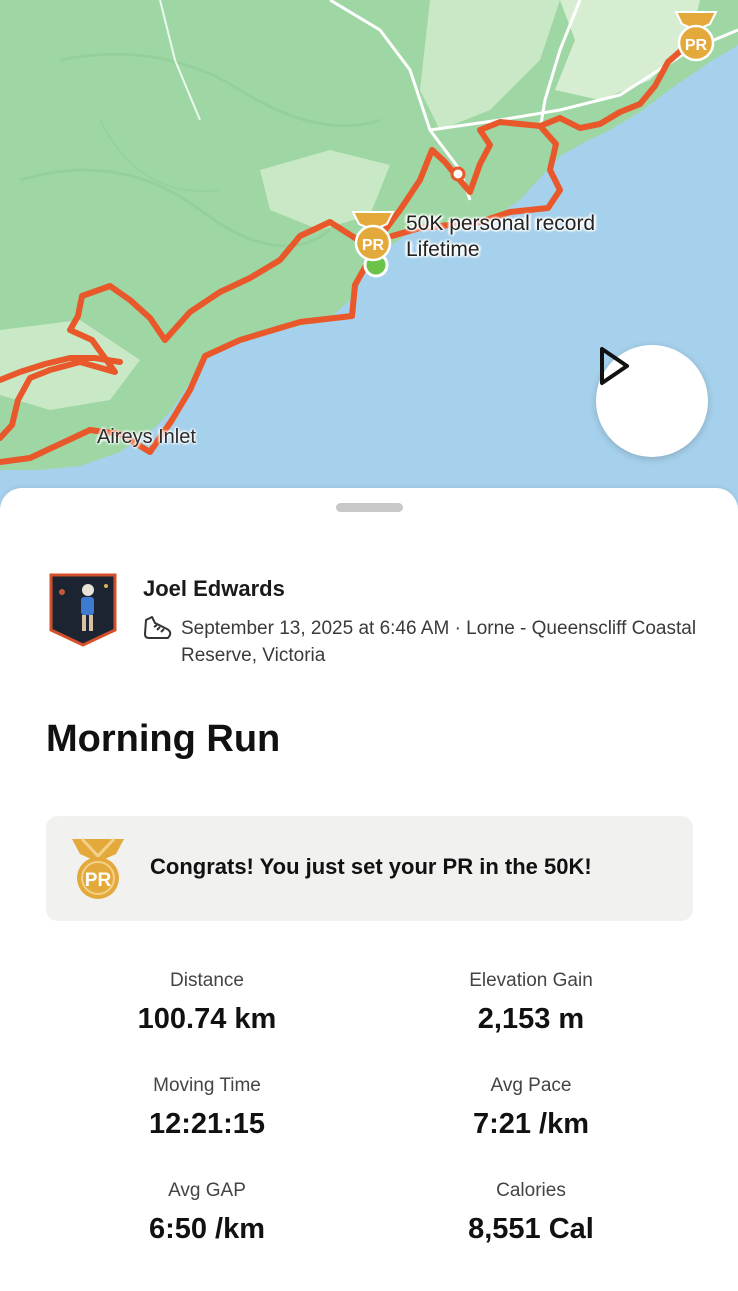 The image size is (738, 1291). I want to click on run-shoe-icon, so click(158, 627).